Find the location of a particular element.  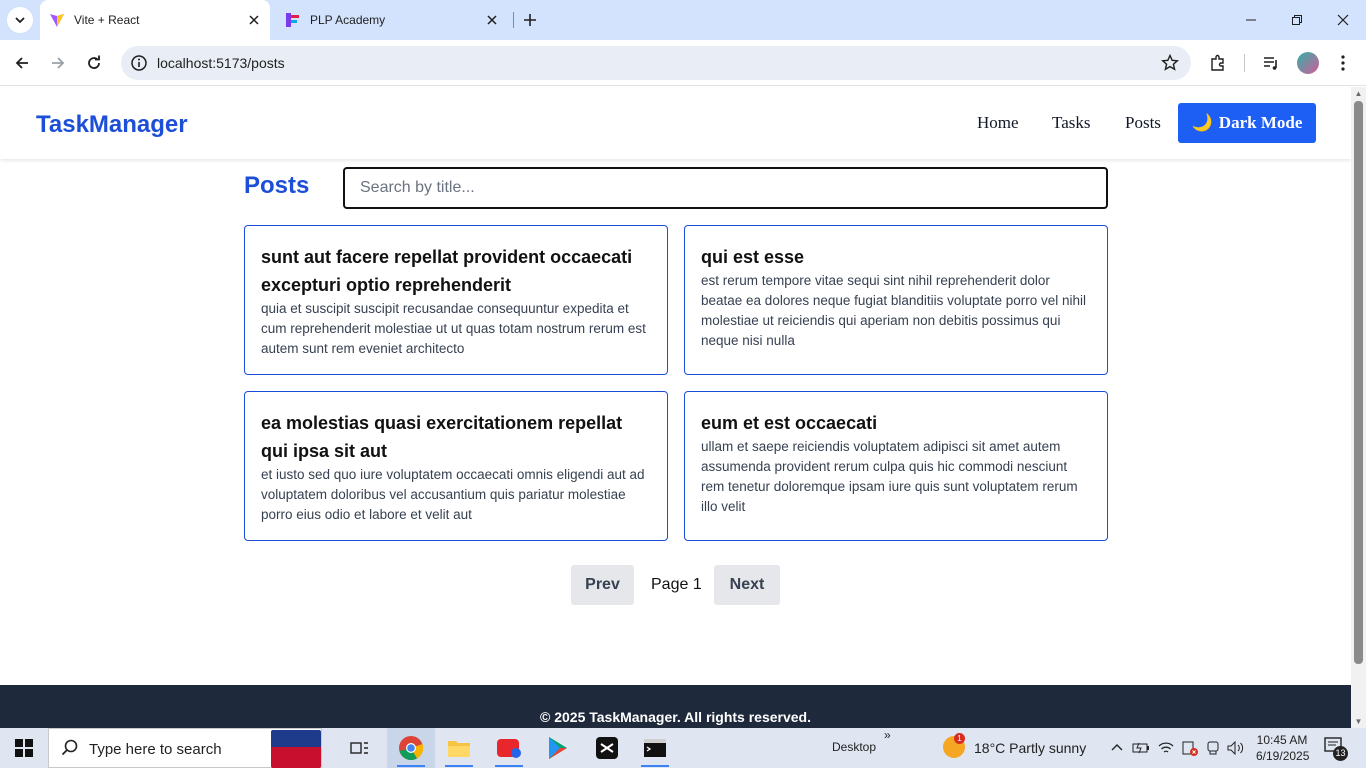

page-scrollbar: ▲ ▼ is located at coordinates (1358, 407).